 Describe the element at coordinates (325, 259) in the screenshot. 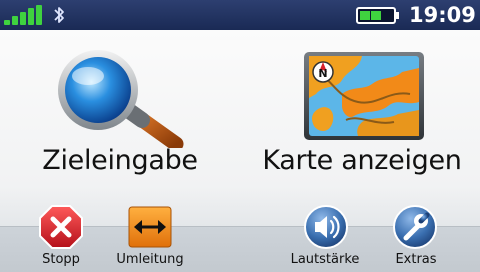

I see `volume-label: Lautstärke` at that location.